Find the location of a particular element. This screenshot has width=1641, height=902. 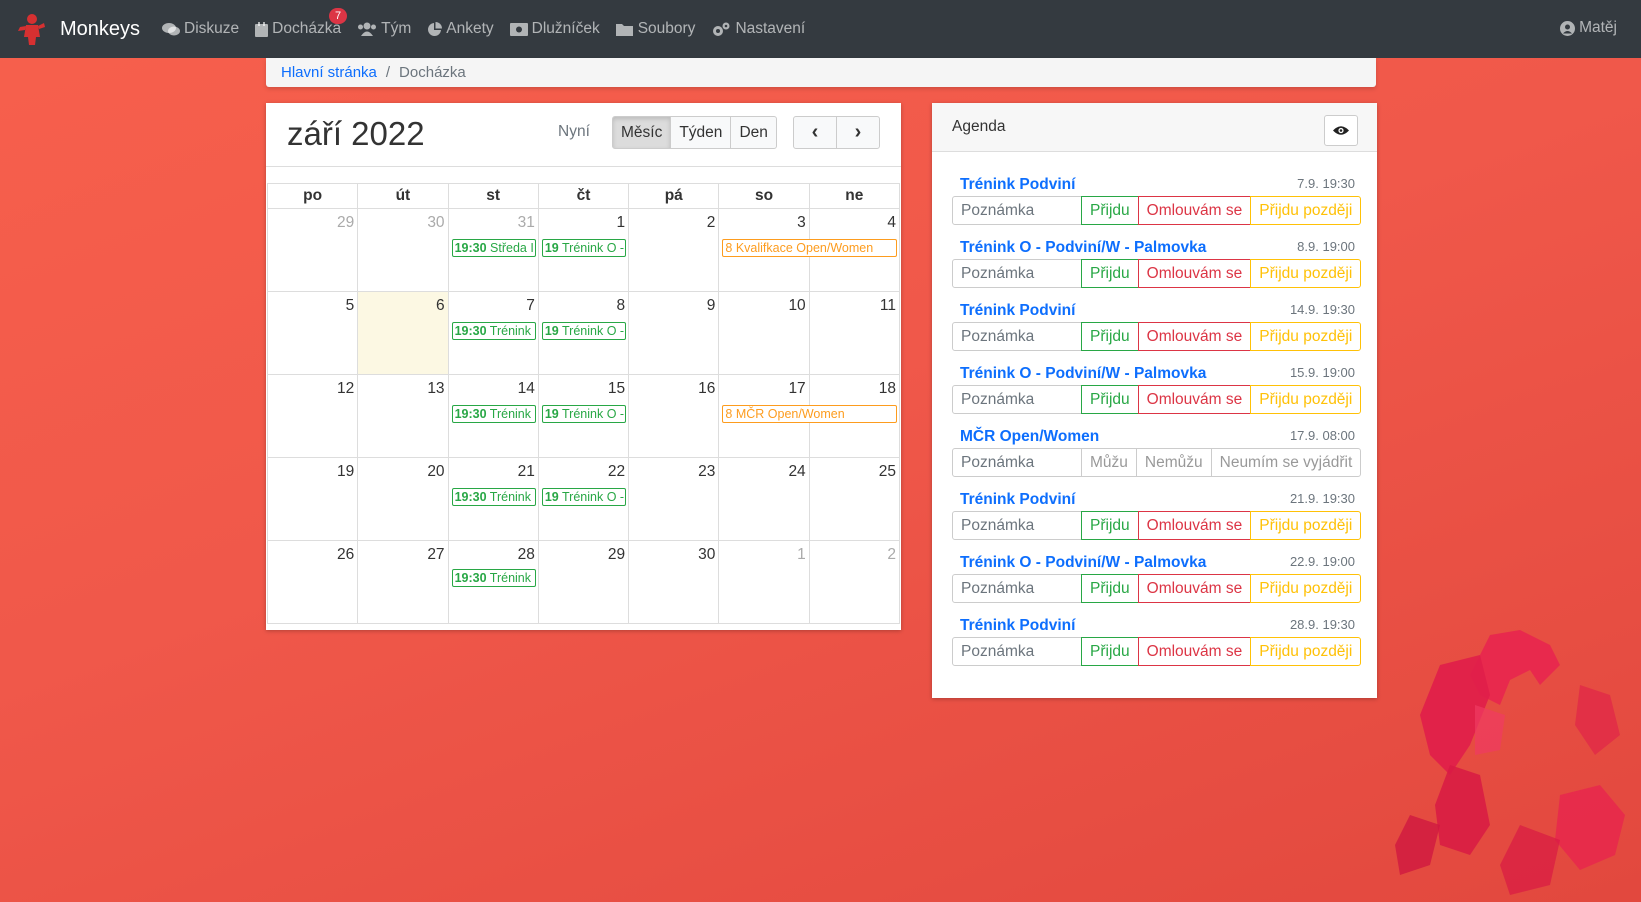

nav-diskuze: Diskuze is located at coordinates (200, 29).